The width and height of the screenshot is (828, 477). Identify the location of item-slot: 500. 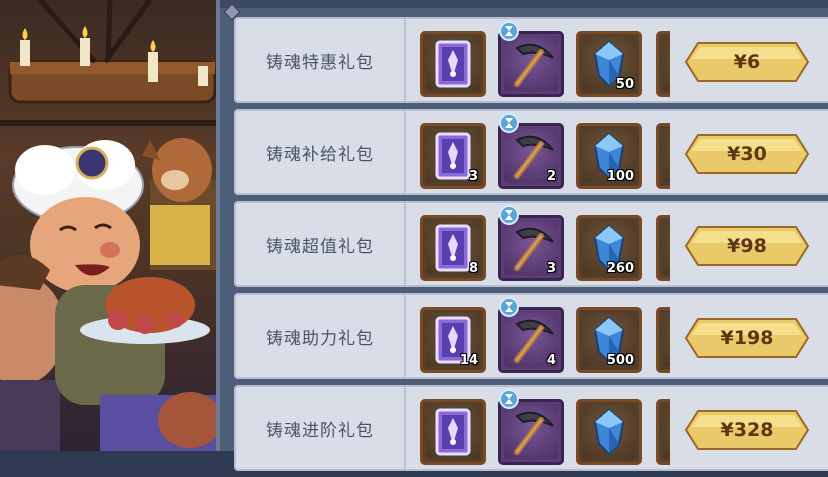
(609, 340).